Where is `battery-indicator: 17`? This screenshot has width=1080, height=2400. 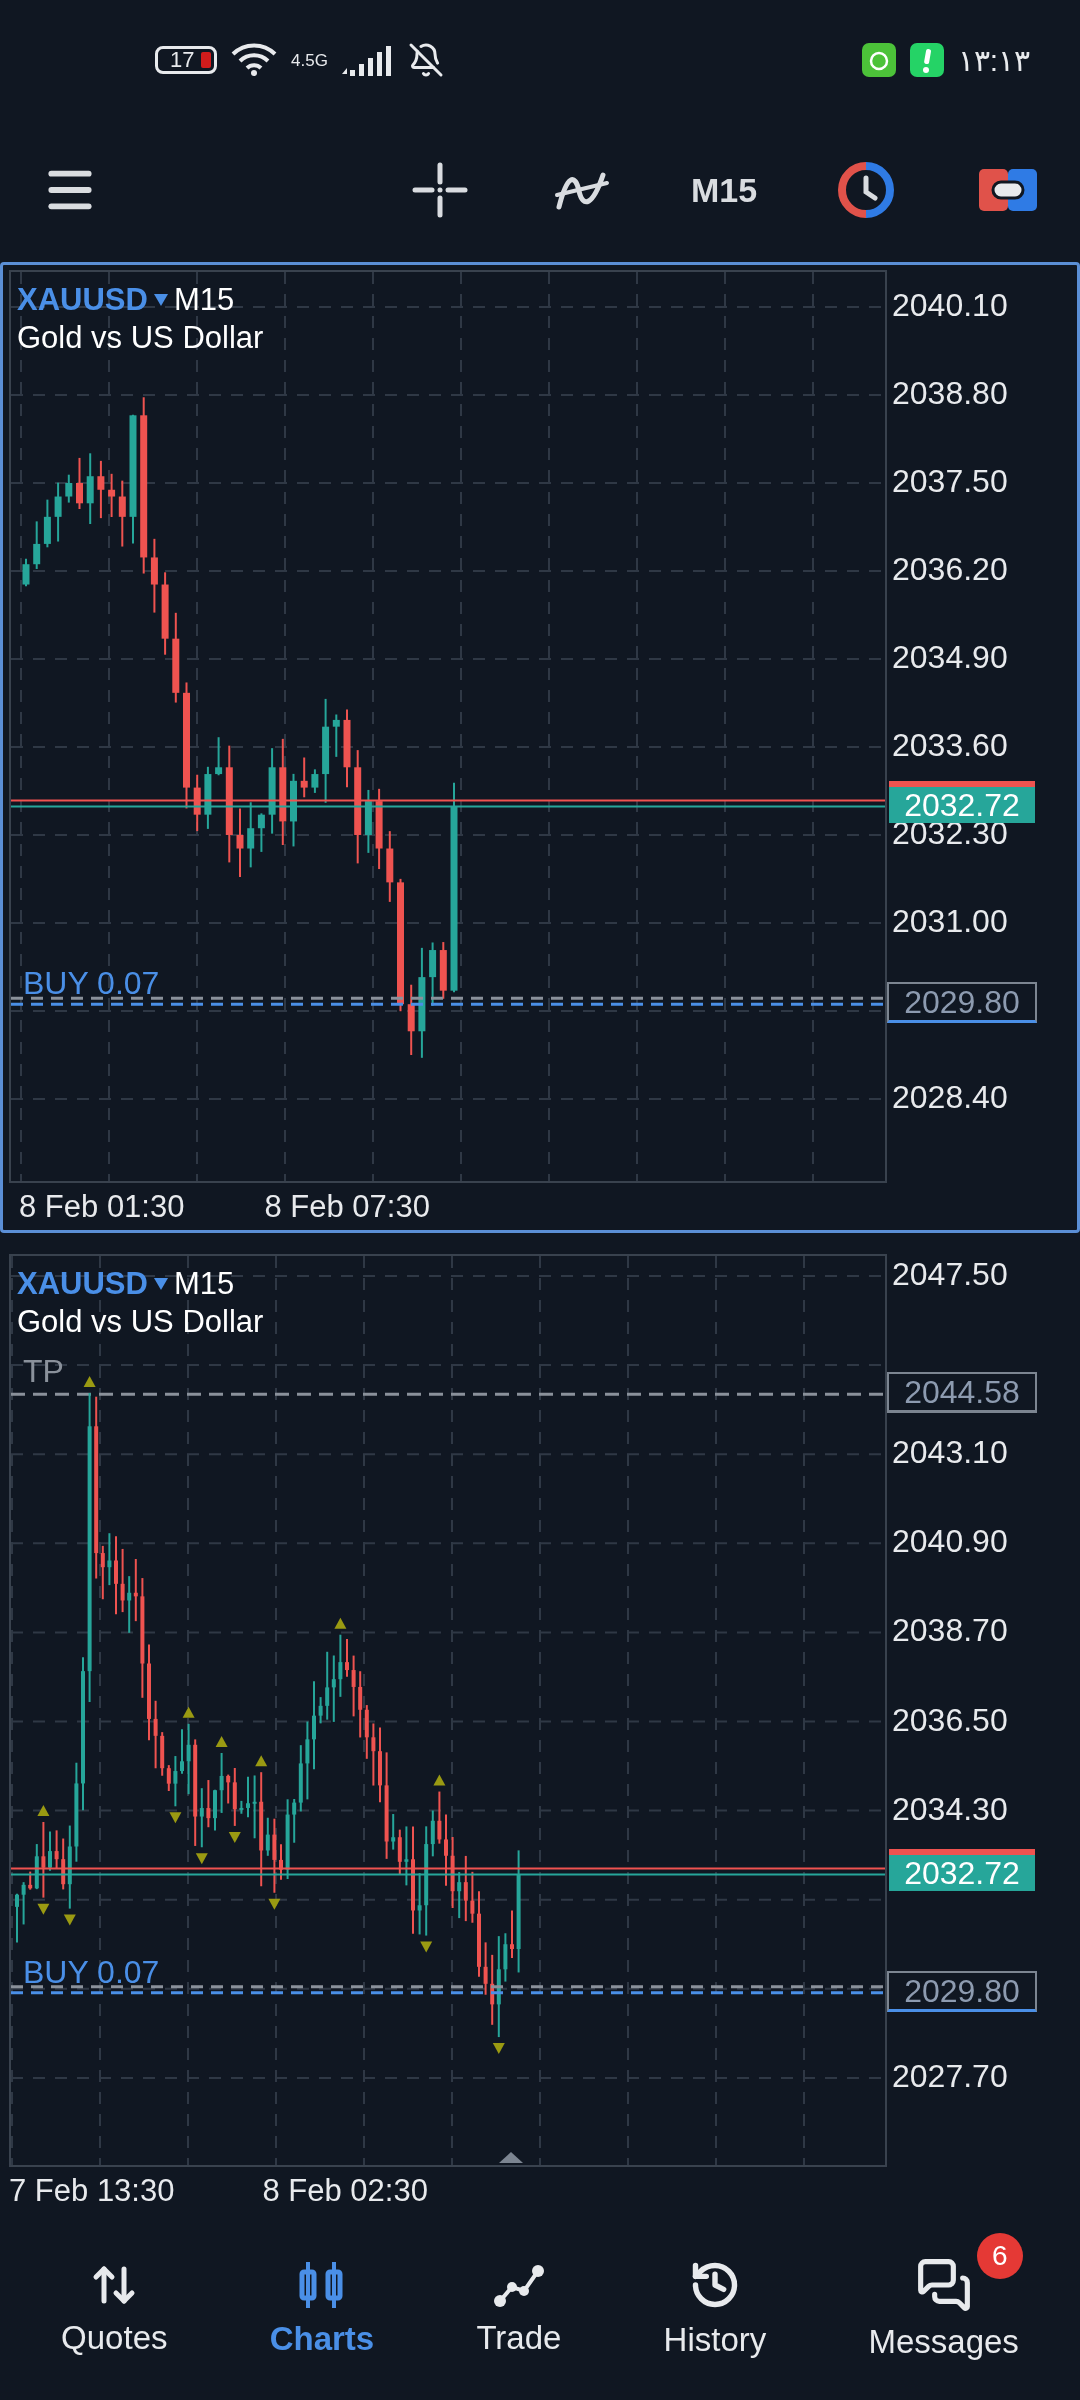
battery-indicator: 17 is located at coordinates (186, 60).